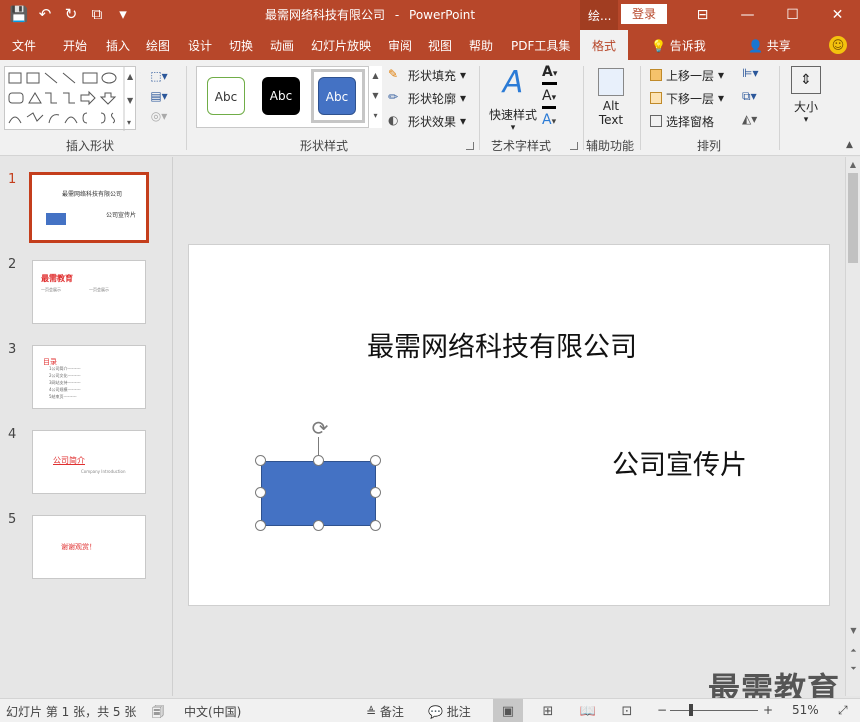 The height and width of the screenshot is (722, 860). I want to click on scroll-down-icon: ▼, so click(853, 631).